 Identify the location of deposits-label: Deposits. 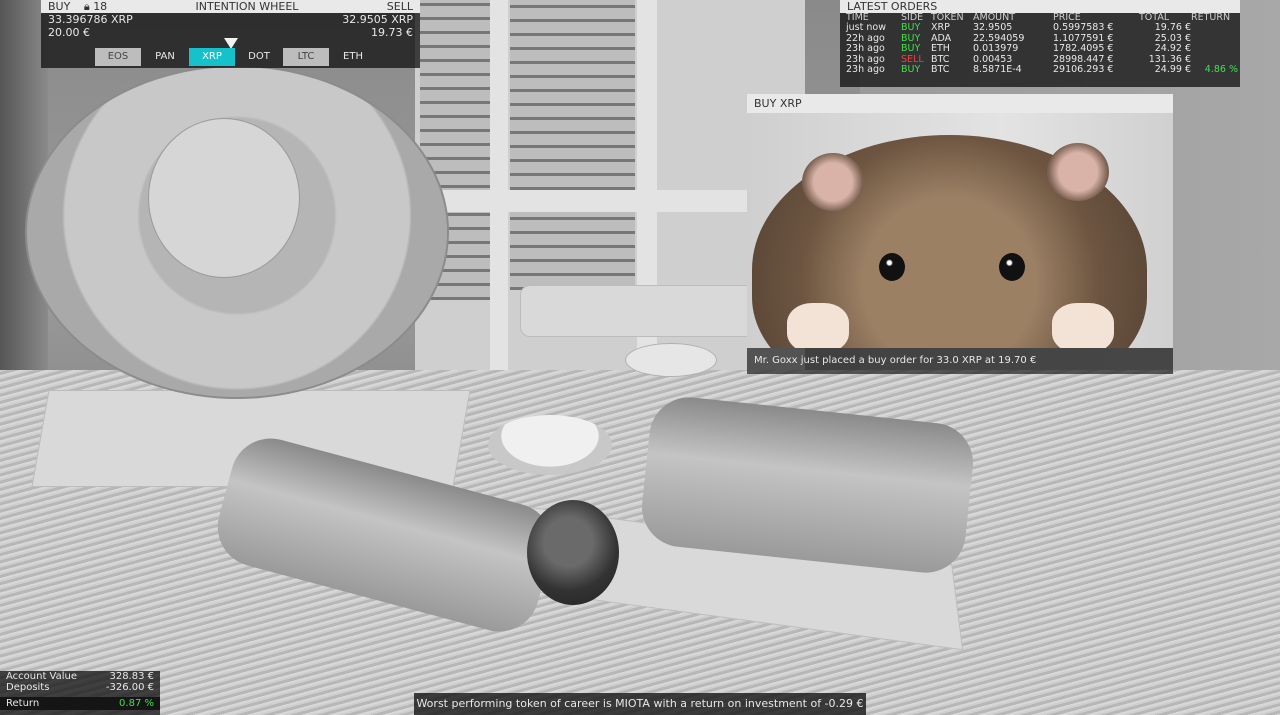
(28, 687).